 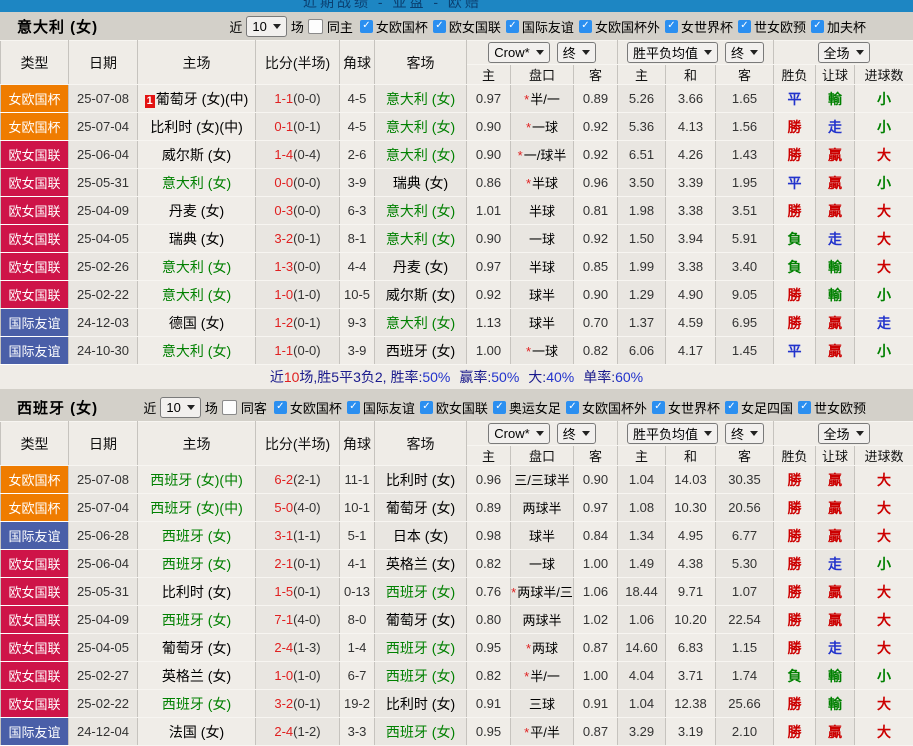 I want to click on match-date: 24-12-04, so click(x=103, y=732).